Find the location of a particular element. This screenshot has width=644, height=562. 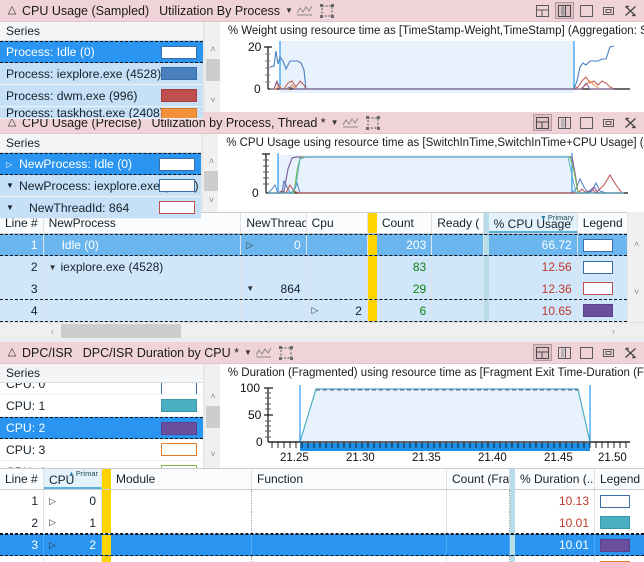

series-row-dwm: Process: dwm.exe (996) is located at coordinates (101, 96).